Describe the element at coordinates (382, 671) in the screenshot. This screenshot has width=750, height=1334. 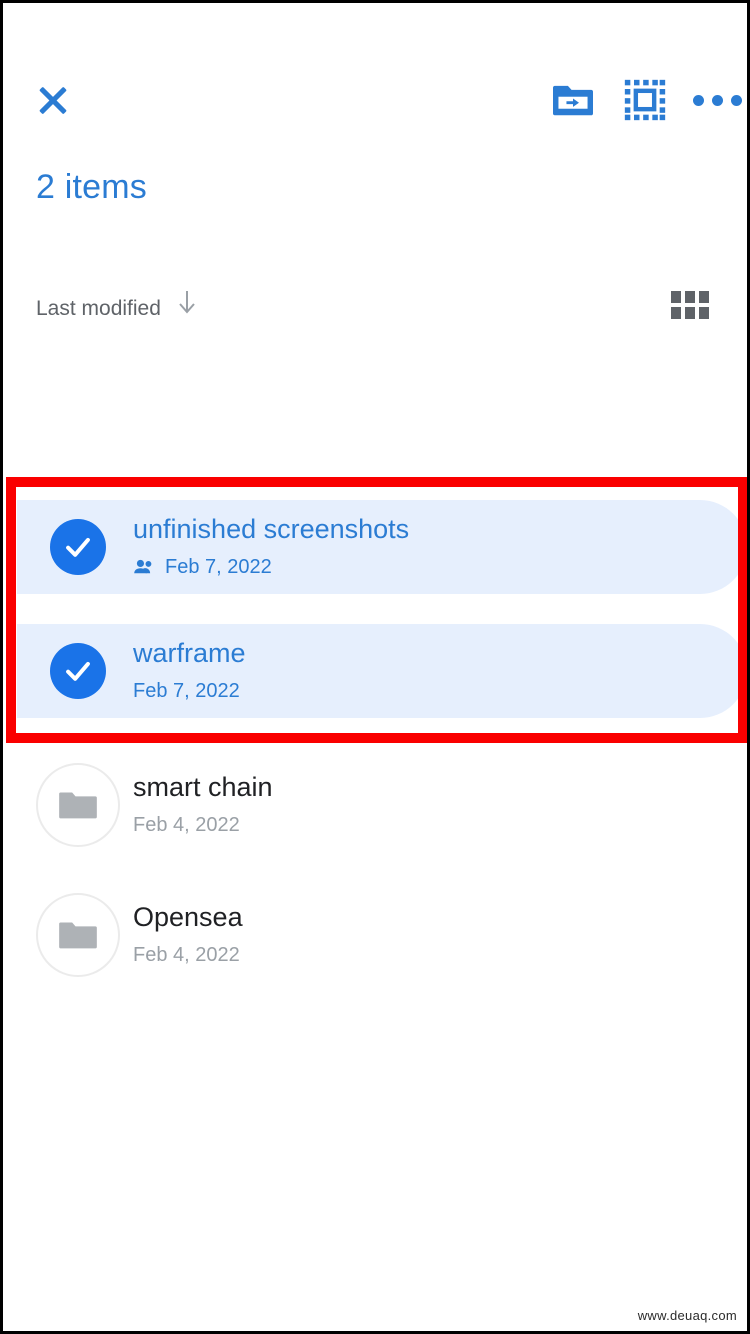
I see `list-item: warframe Feb 7, 2022` at that location.